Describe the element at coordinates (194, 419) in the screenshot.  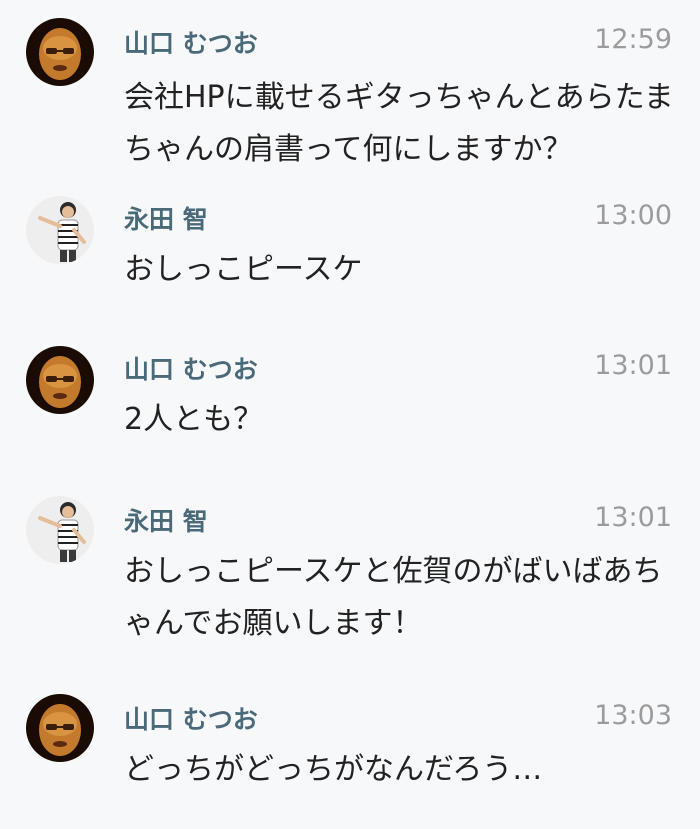
I see `message-text: 2人とも？` at that location.